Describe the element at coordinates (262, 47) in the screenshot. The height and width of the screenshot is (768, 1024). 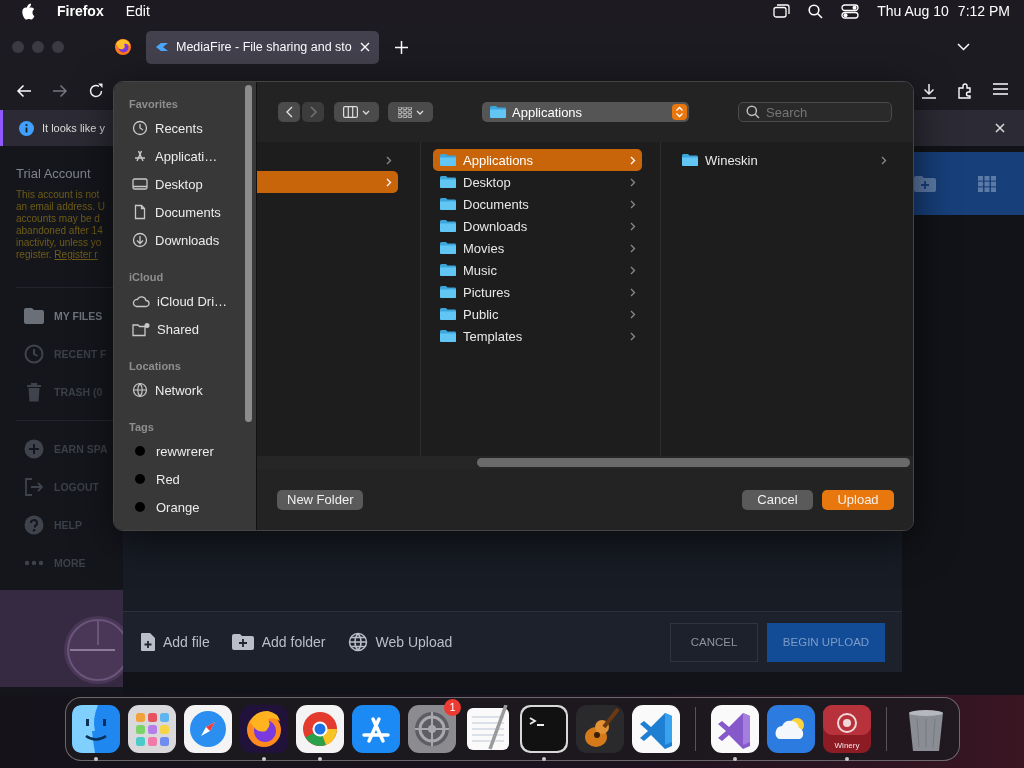
I see `browser-tab: MediaFire - File sharing and sto` at that location.